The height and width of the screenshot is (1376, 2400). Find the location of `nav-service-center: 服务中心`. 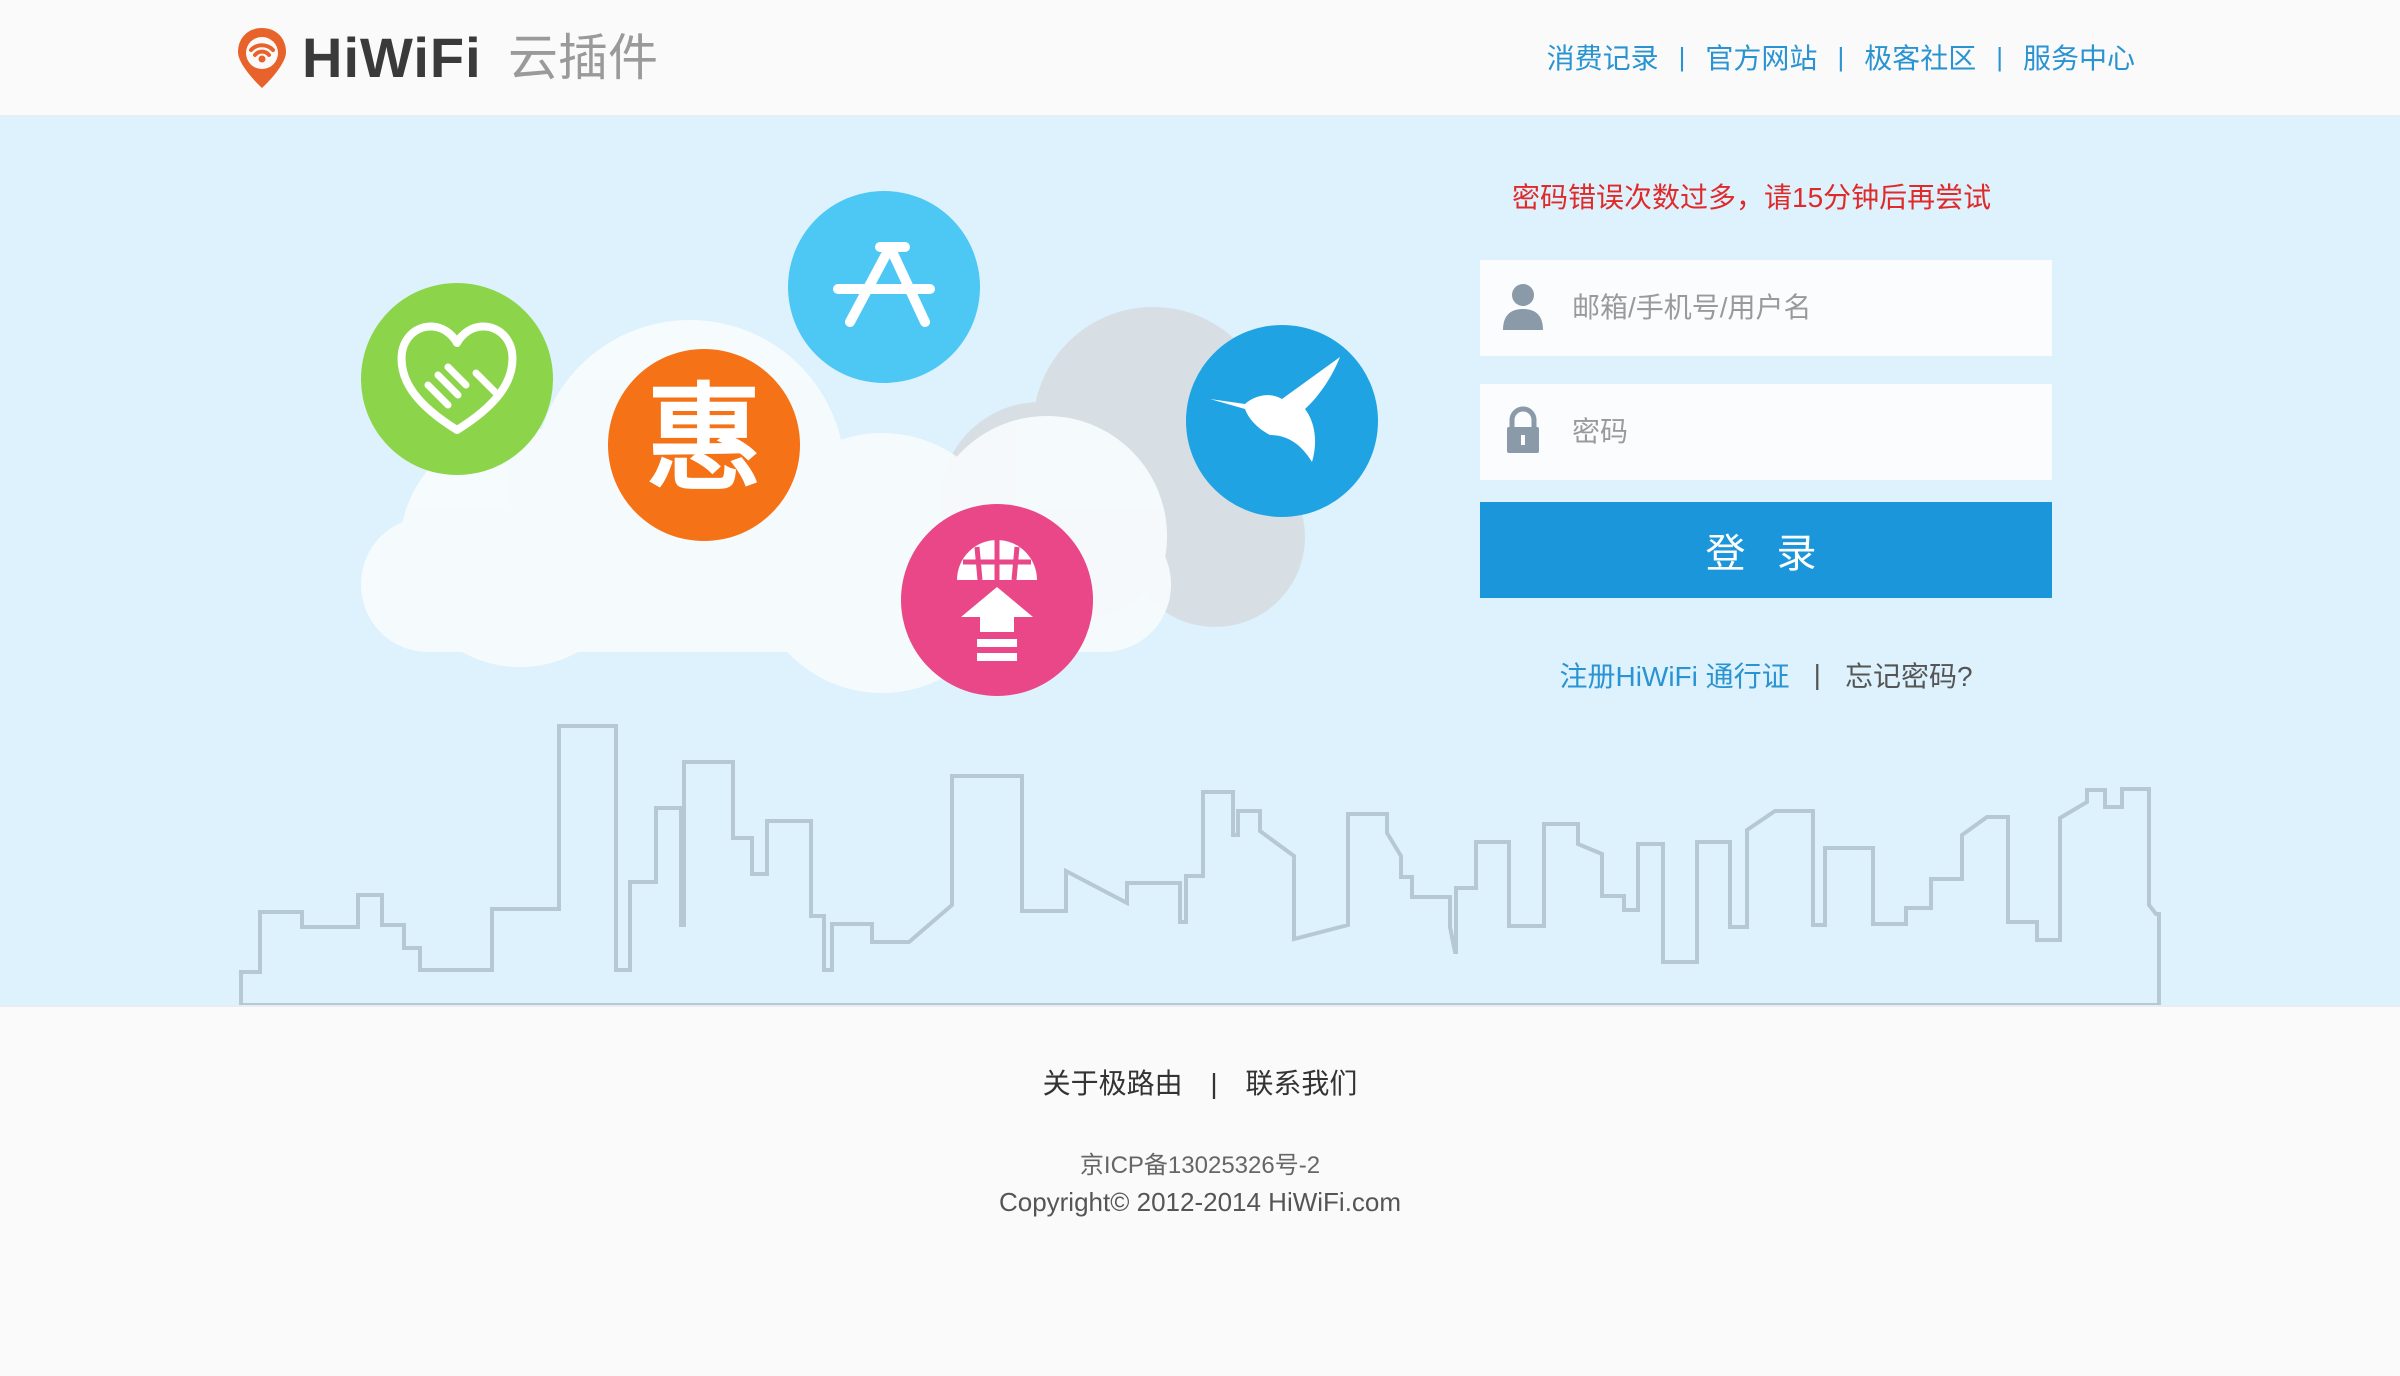

nav-service-center: 服务中心 is located at coordinates (2079, 57).